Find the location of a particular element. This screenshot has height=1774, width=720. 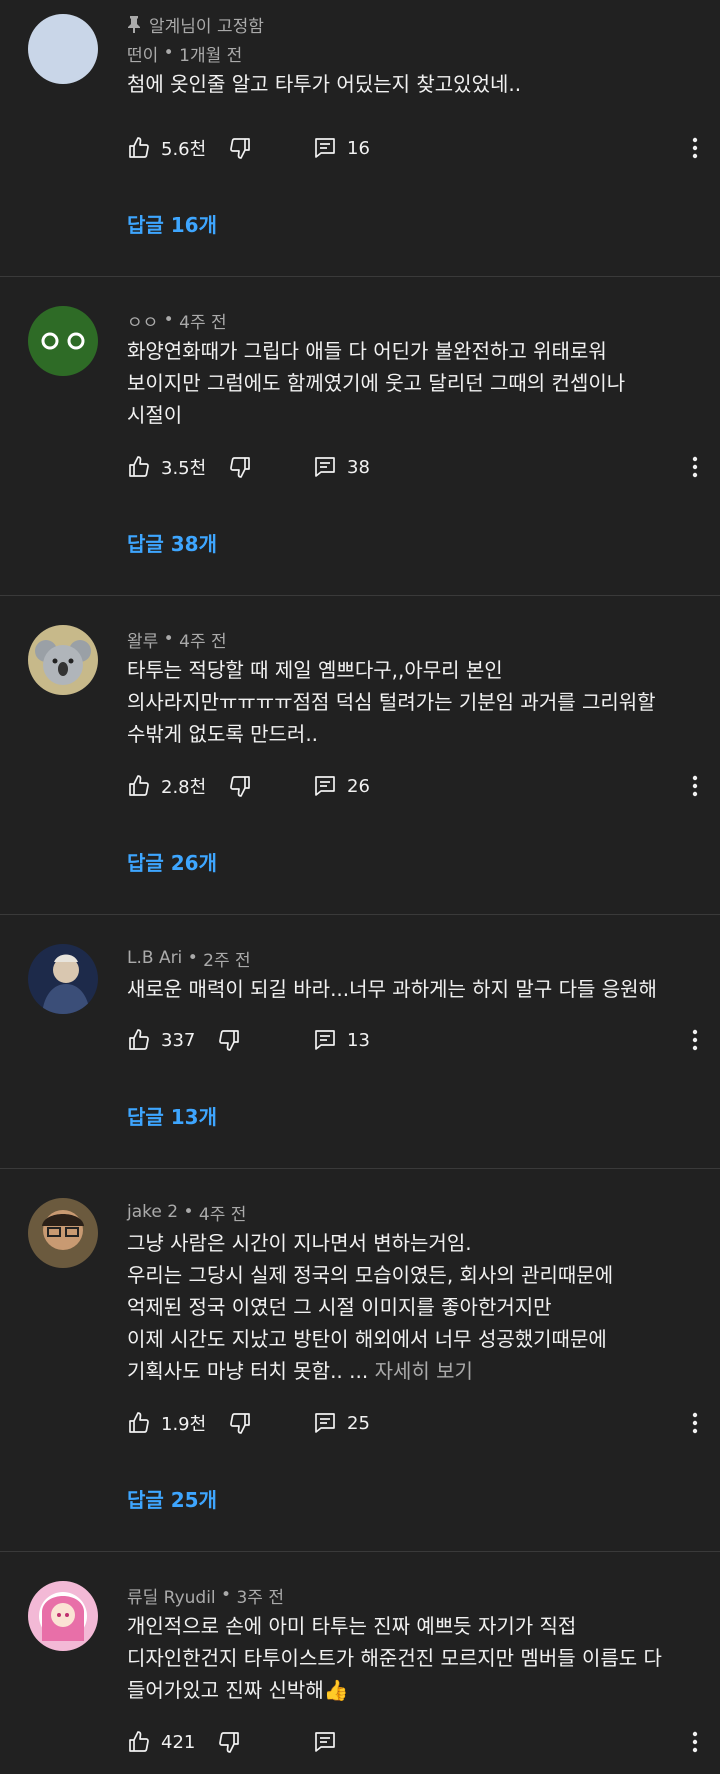

like-button: 5.6천 is located at coordinates (166, 148).